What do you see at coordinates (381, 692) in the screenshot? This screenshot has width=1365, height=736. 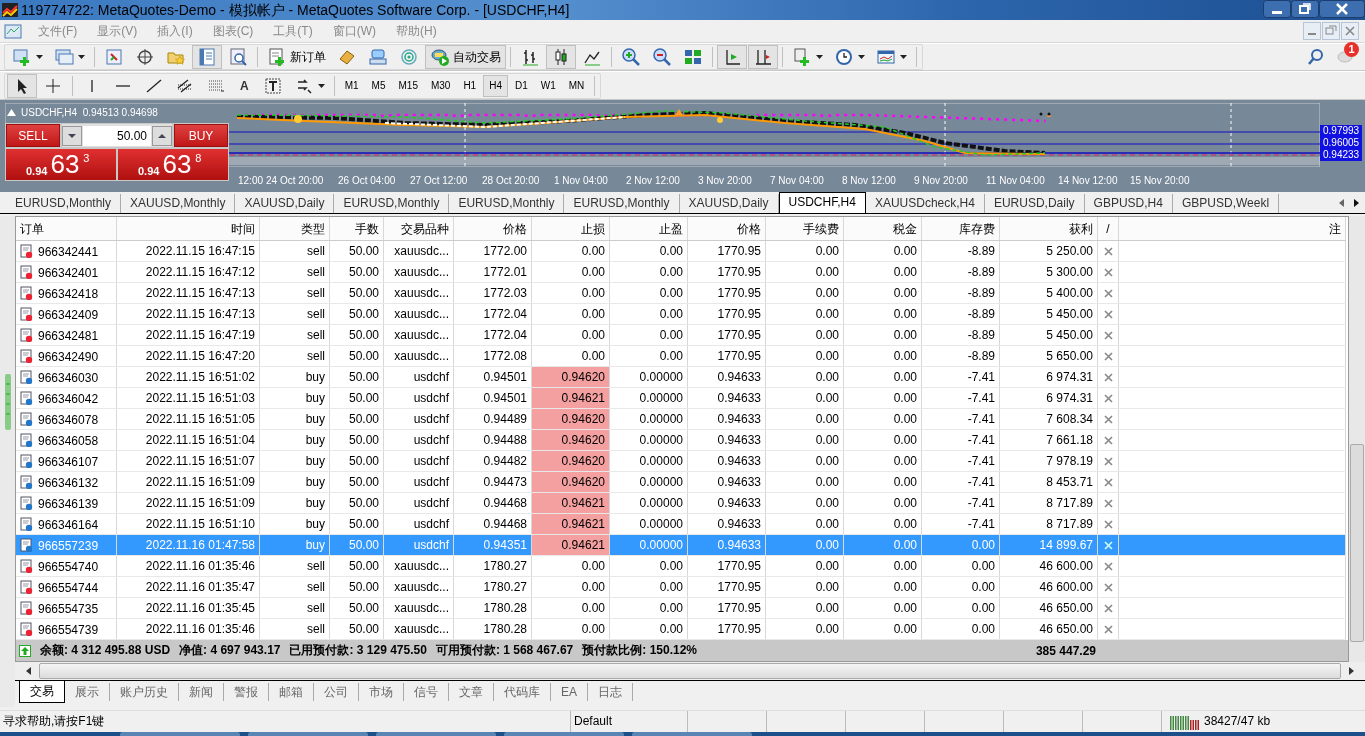 I see `terminal-tab: 市场` at bounding box center [381, 692].